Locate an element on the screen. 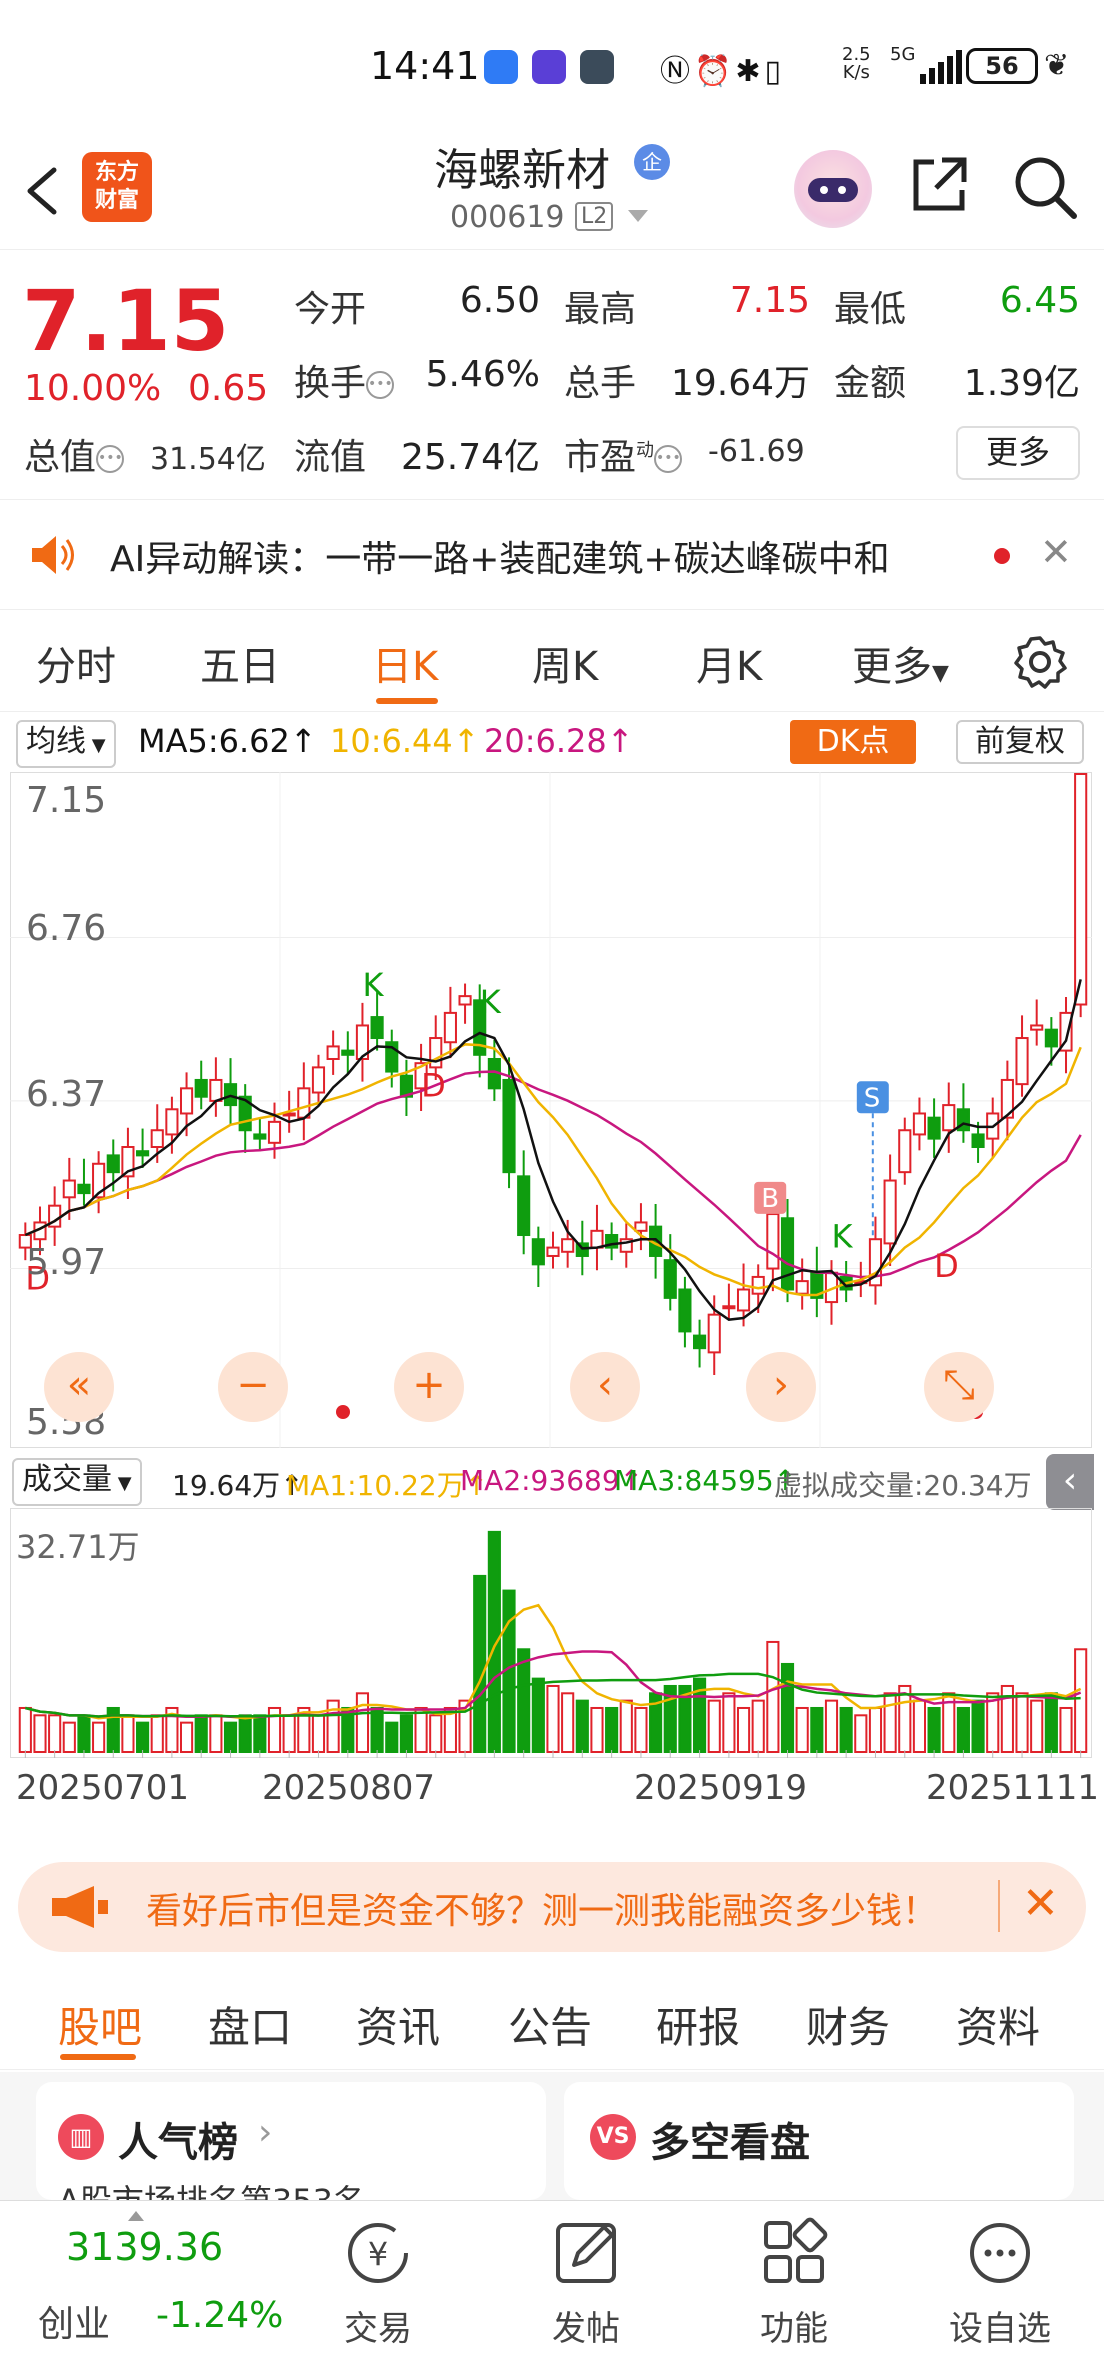  bull-bear-card: VS 多空看盘 is located at coordinates (819, 2141).